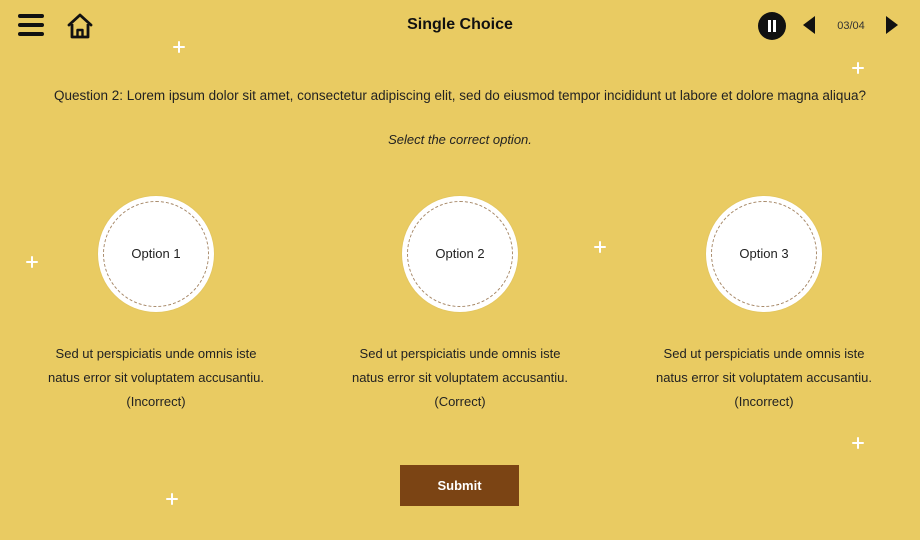 The image size is (920, 540). What do you see at coordinates (460, 401) in the screenshot?
I see `feedback-result: (Correct)` at bounding box center [460, 401].